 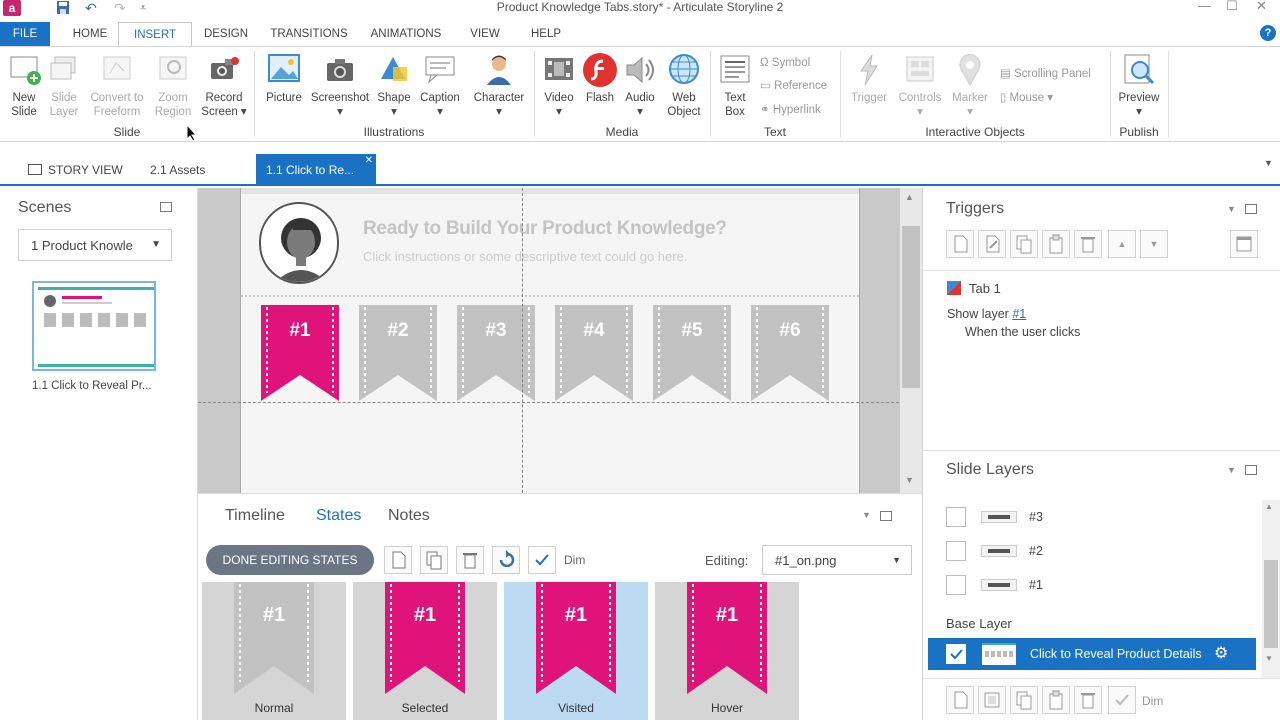 What do you see at coordinates (692, 355) in the screenshot?
I see `tab-button-5: #5` at bounding box center [692, 355].